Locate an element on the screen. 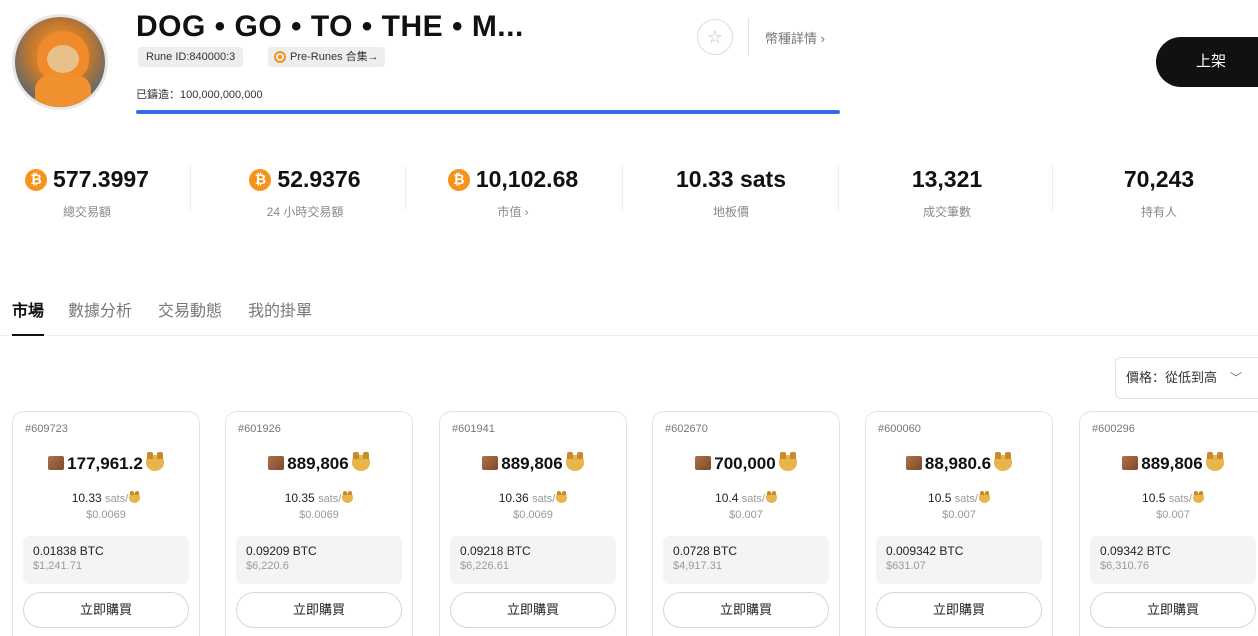 This screenshot has height=636, width=1258. unit-price-value: 10.33 is located at coordinates (86, 498).